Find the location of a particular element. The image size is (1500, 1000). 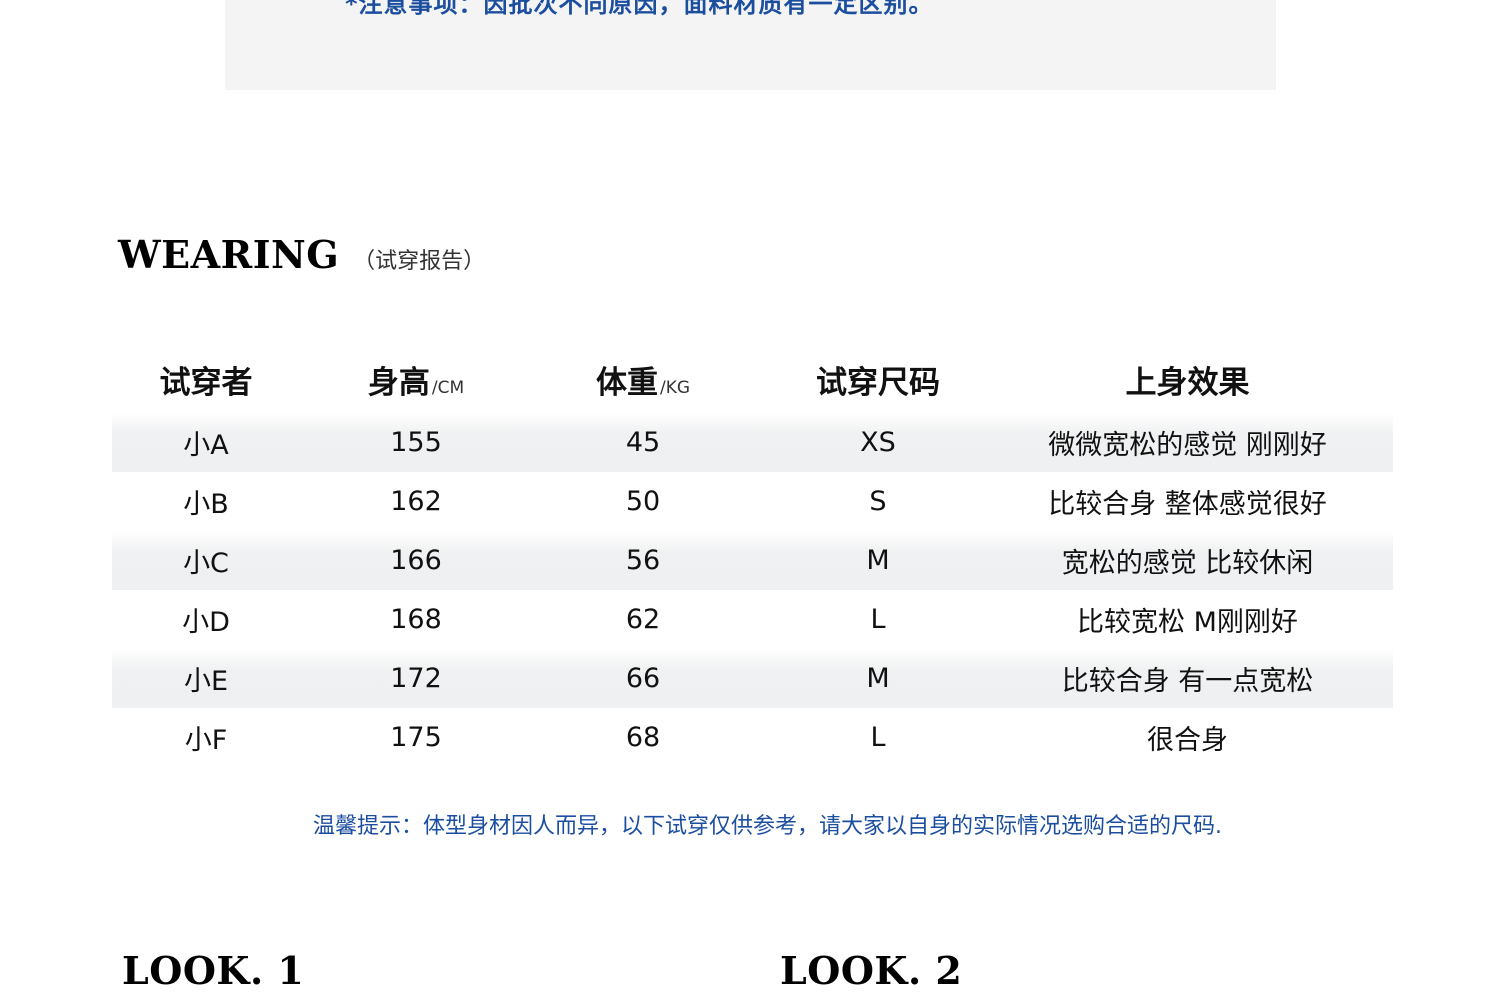

header-weight: 体重/KG is located at coordinates (643, 379).